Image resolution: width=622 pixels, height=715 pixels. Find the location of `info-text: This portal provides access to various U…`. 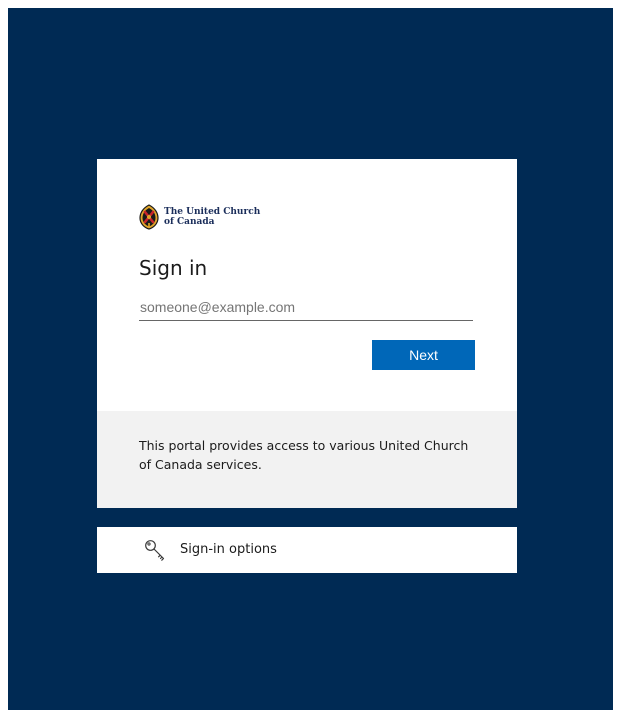

info-text: This portal provides access to various U… is located at coordinates (304, 455).